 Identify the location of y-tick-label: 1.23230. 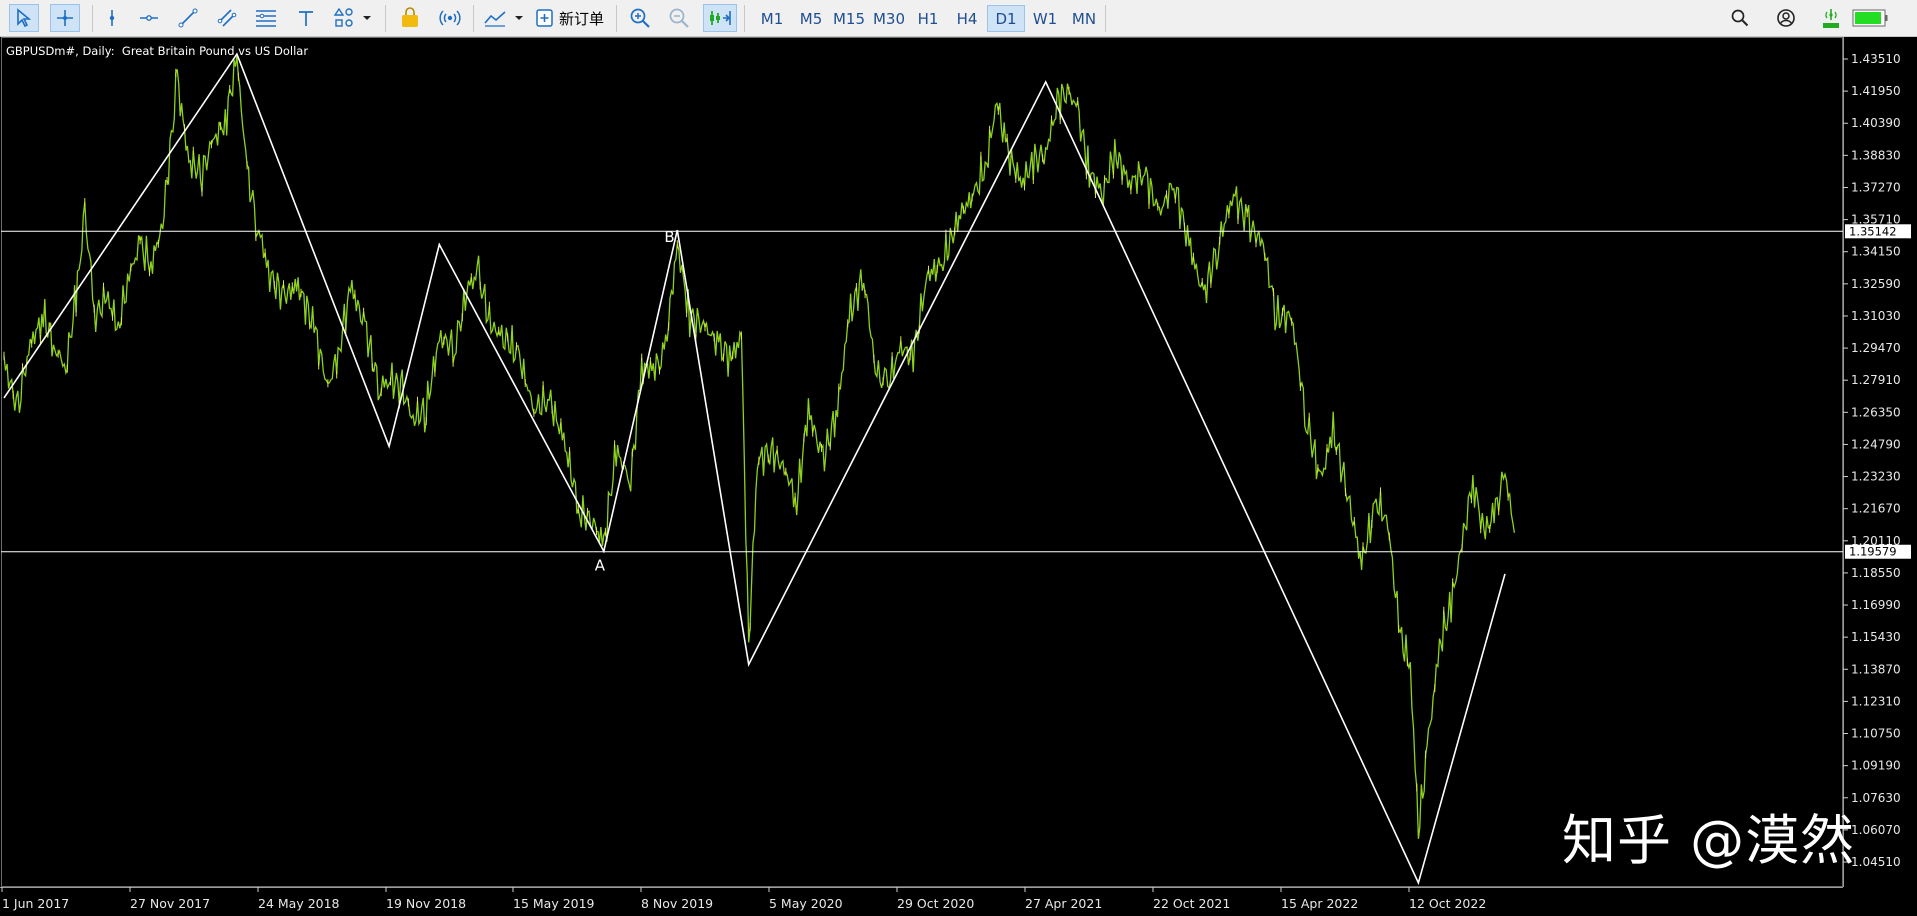
(1876, 477).